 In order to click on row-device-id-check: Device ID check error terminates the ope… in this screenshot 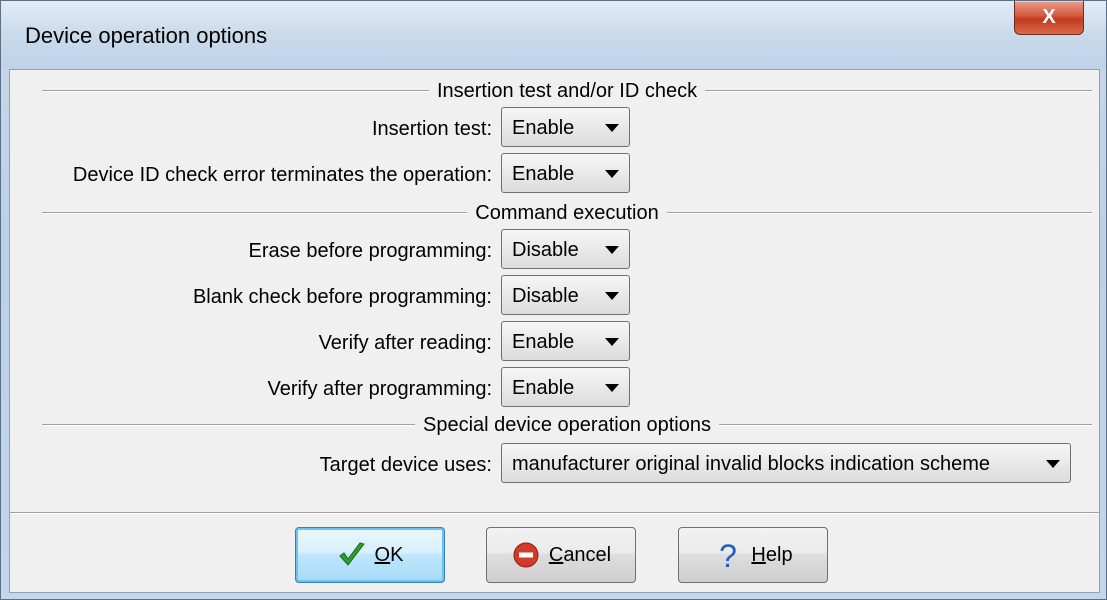, I will do `click(251, 176)`.